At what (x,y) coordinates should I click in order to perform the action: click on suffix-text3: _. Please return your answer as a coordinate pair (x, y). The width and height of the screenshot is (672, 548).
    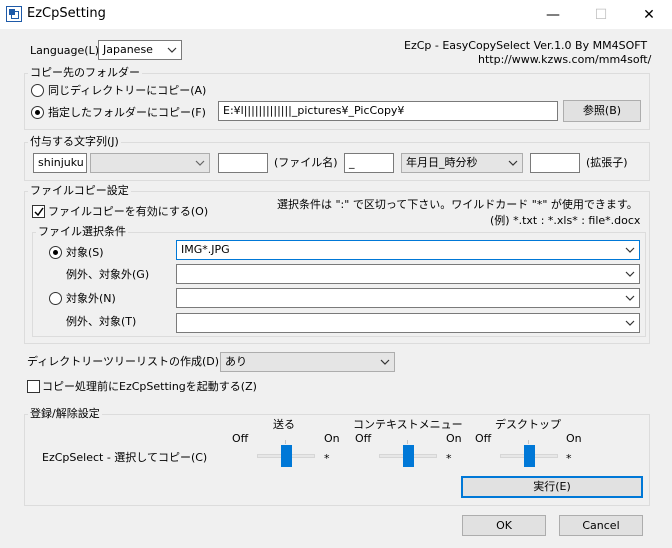
    Looking at the image, I should click on (369, 163).